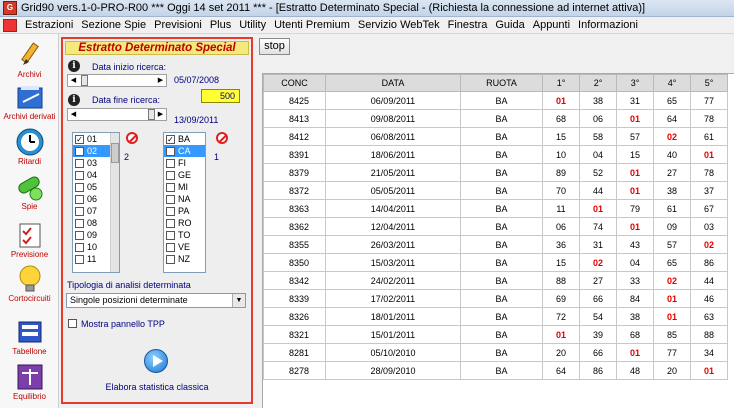  What do you see at coordinates (608, 25) in the screenshot?
I see `menu-informazioni: Informazioni` at bounding box center [608, 25].